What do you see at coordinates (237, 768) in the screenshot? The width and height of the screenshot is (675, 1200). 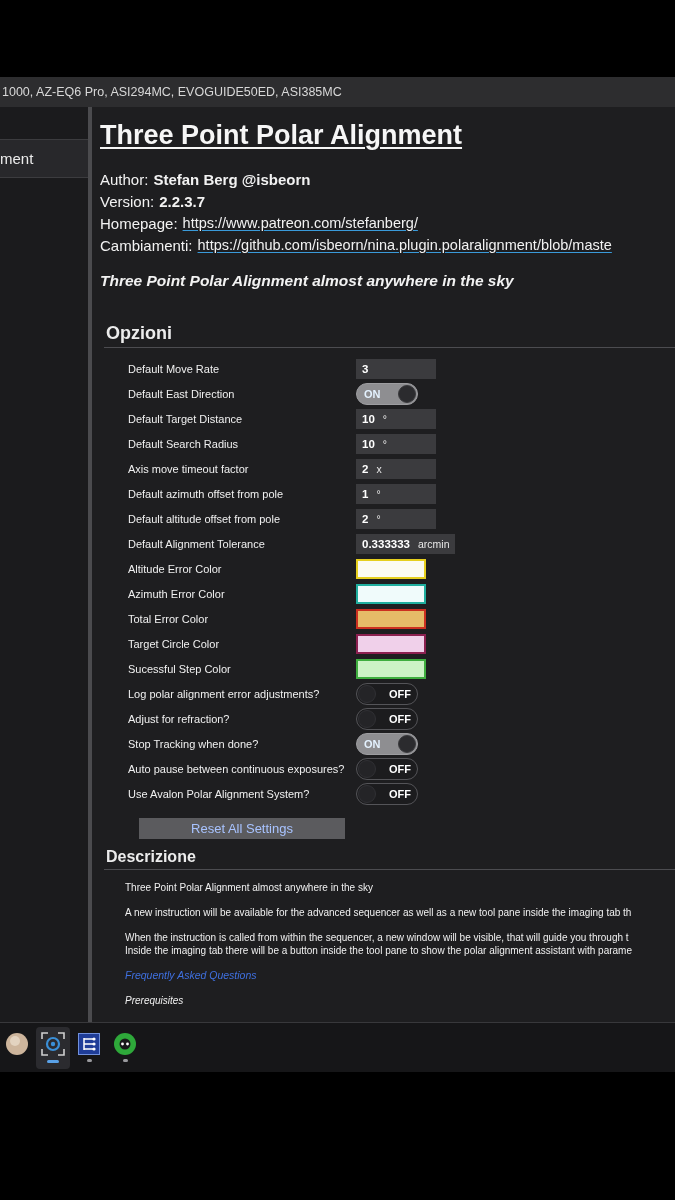 I see `option-label: Auto pause between continuous exposures?` at bounding box center [237, 768].